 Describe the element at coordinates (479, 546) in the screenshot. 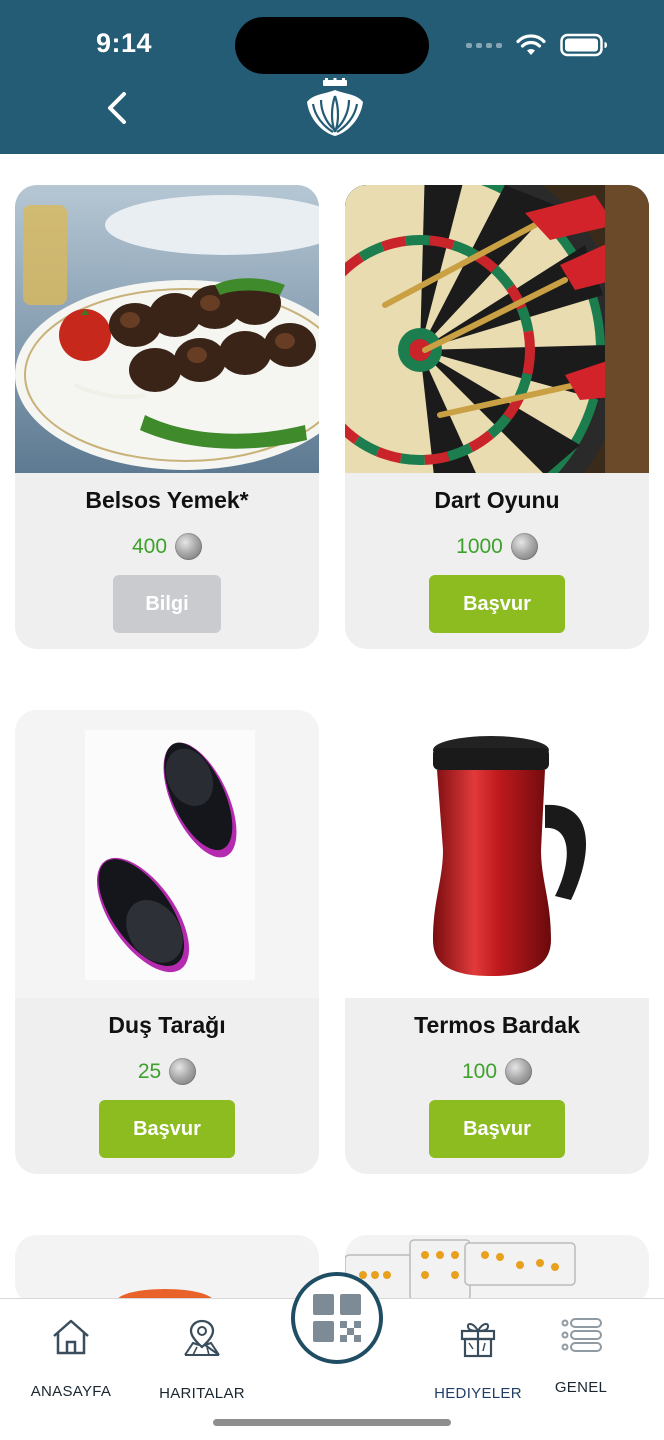

I see `price-value: 1000` at that location.